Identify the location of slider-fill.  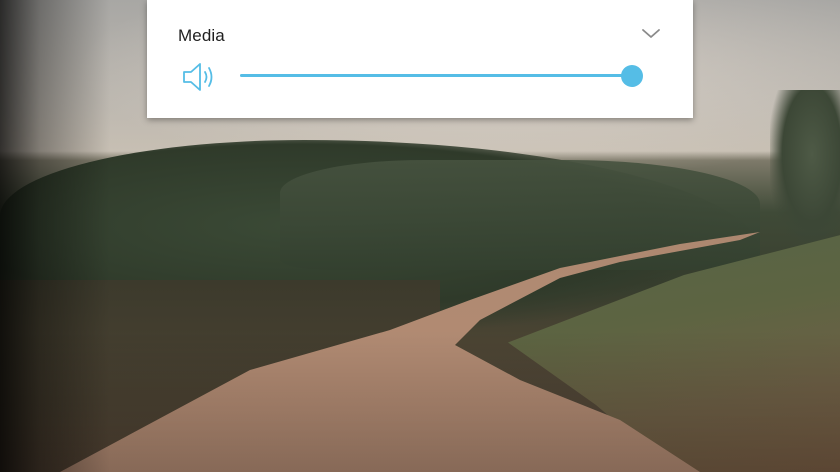
(436, 75).